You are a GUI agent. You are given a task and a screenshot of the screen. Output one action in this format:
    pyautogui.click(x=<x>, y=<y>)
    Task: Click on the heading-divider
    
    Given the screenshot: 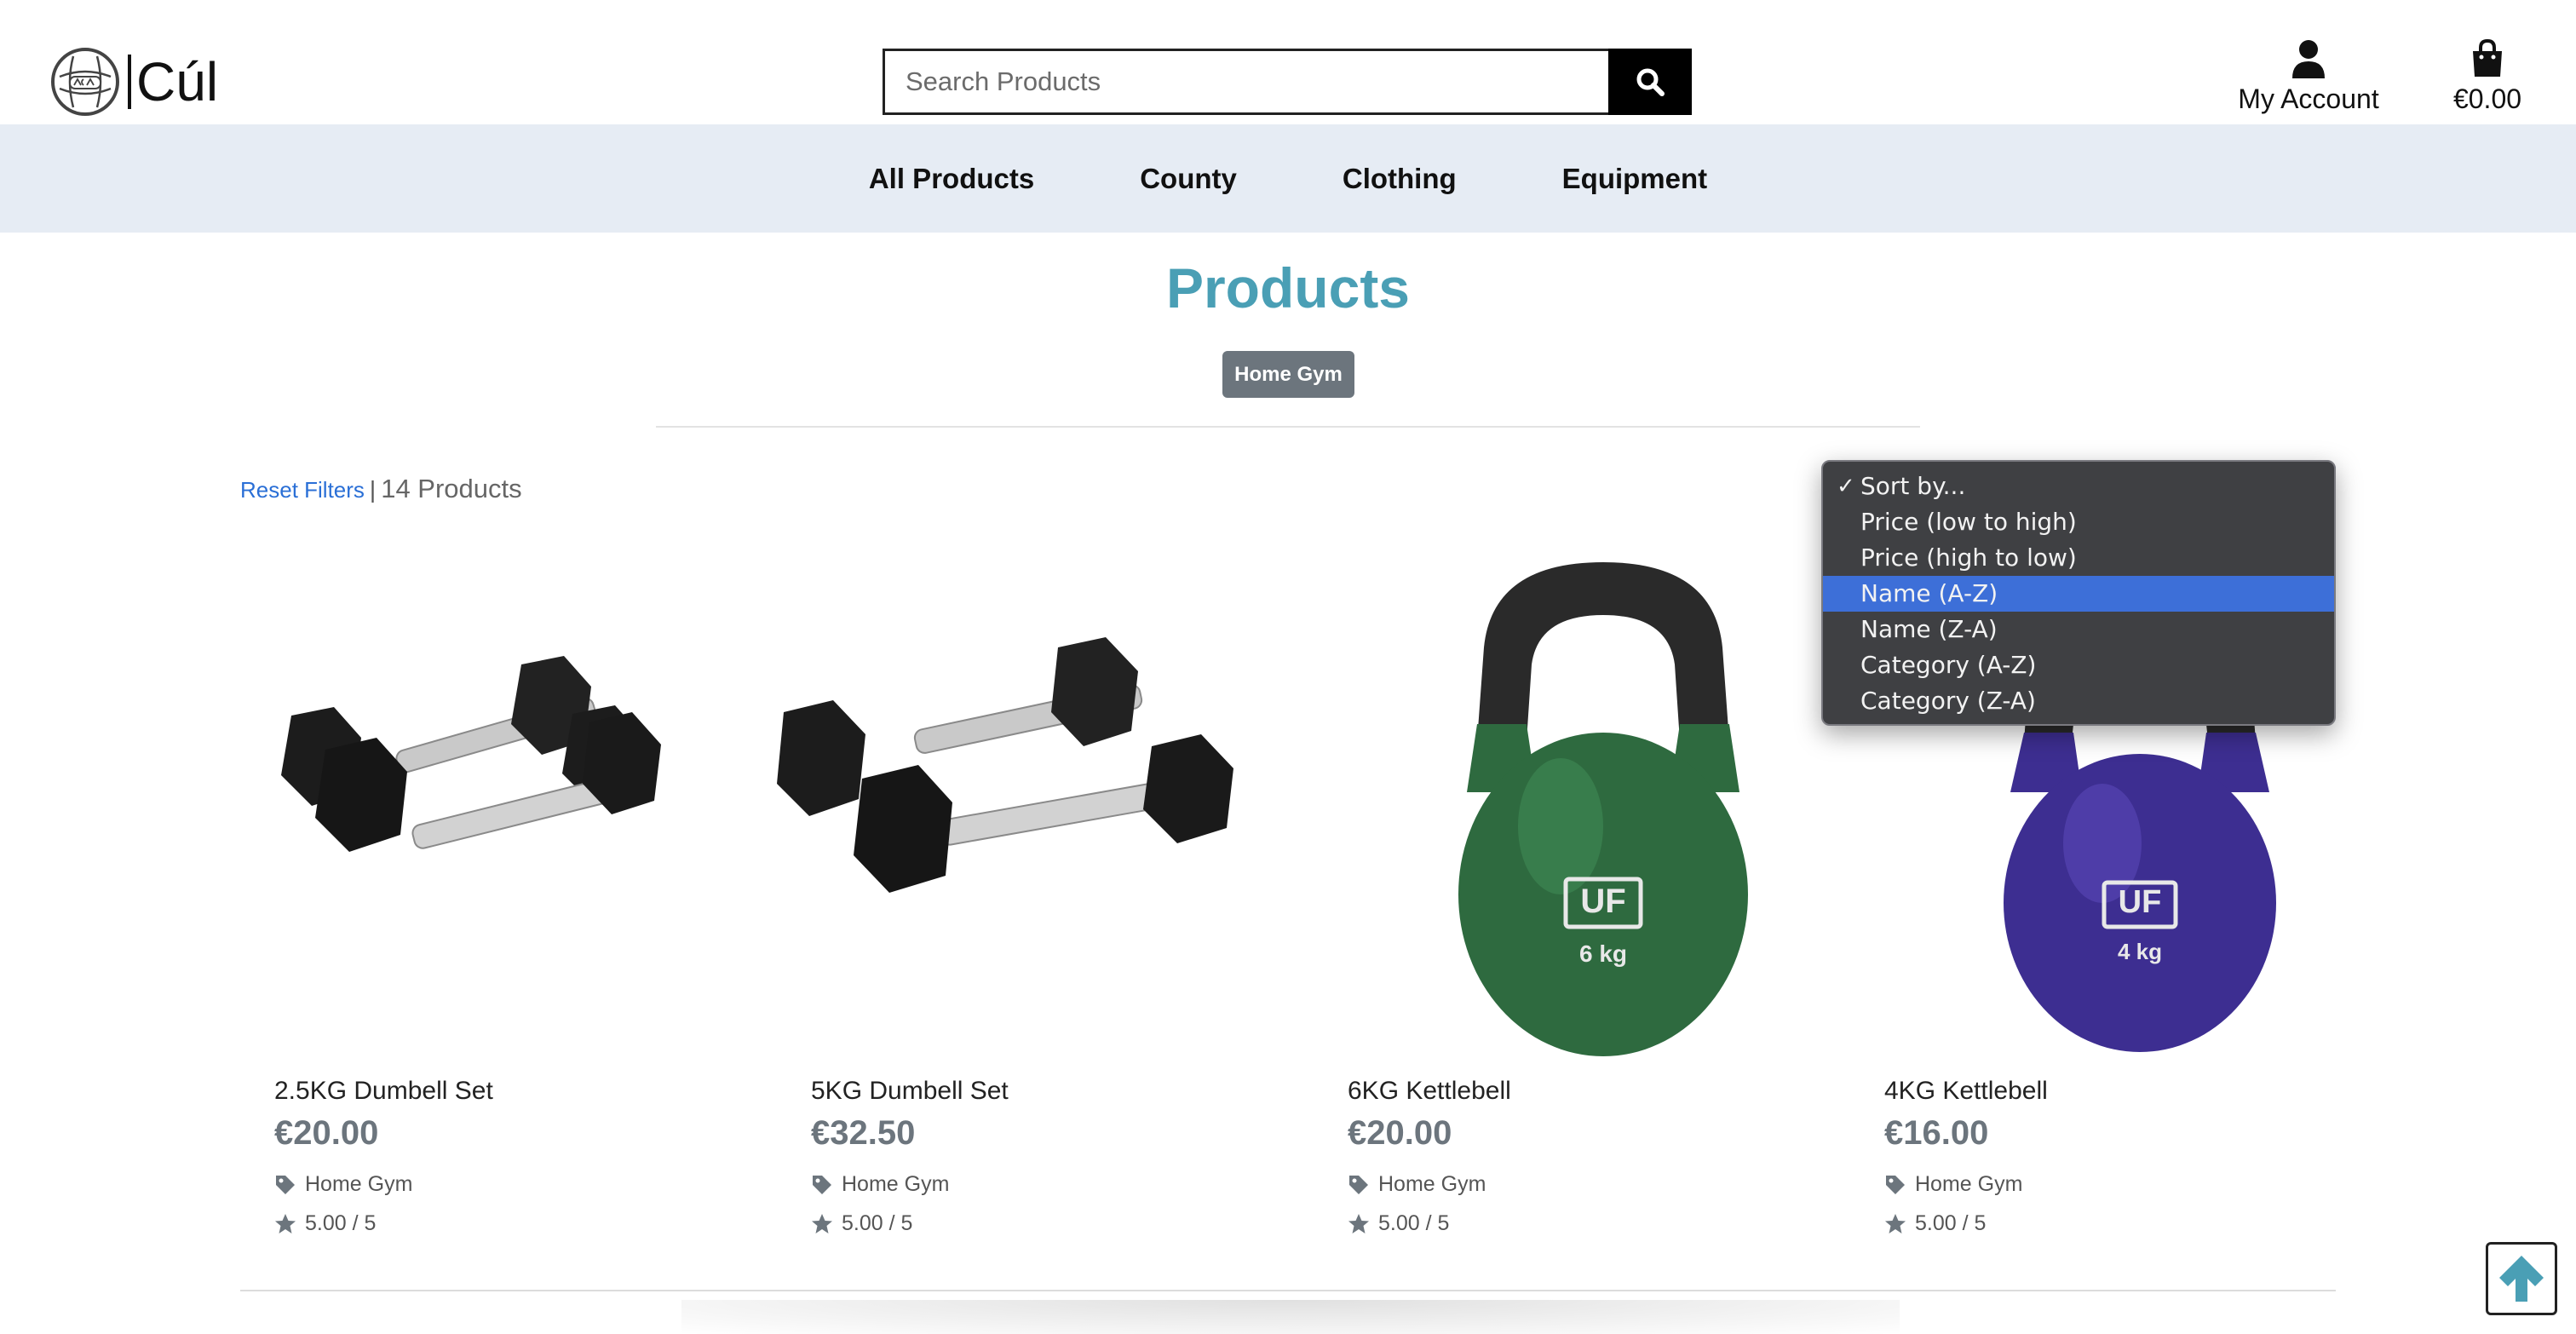 What is the action you would take?
    pyautogui.click(x=1288, y=427)
    